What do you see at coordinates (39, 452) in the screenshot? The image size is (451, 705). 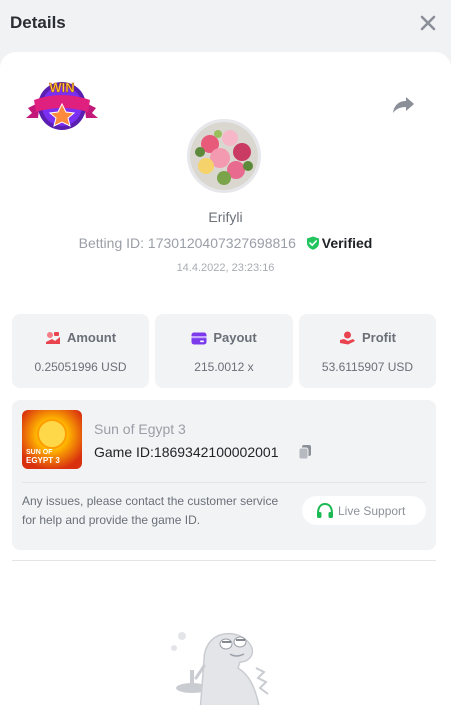 I see `game-thumb-text-1: SUN OF` at bounding box center [39, 452].